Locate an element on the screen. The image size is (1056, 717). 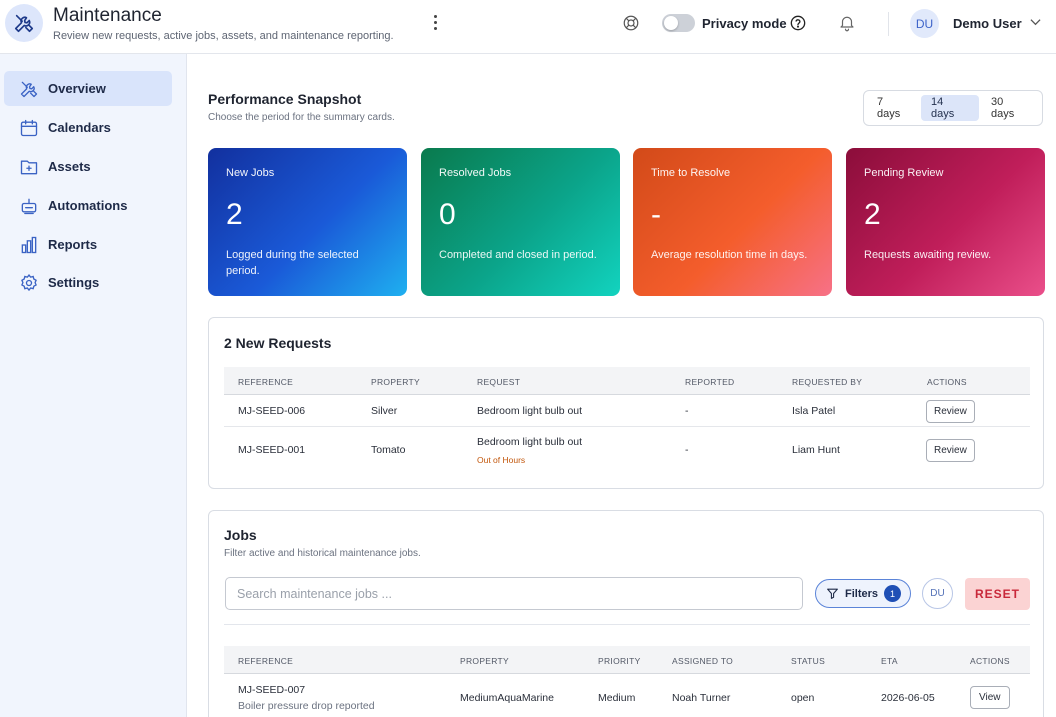
bell-icon is located at coordinates (847, 22).